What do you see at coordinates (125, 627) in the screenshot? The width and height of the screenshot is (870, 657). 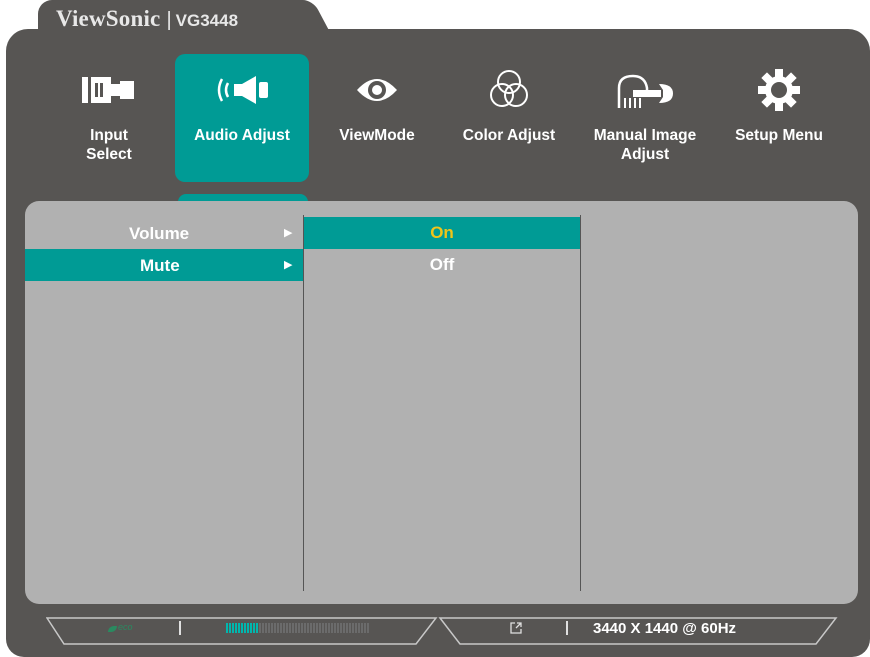 I see `eco-label: eco` at bounding box center [125, 627].